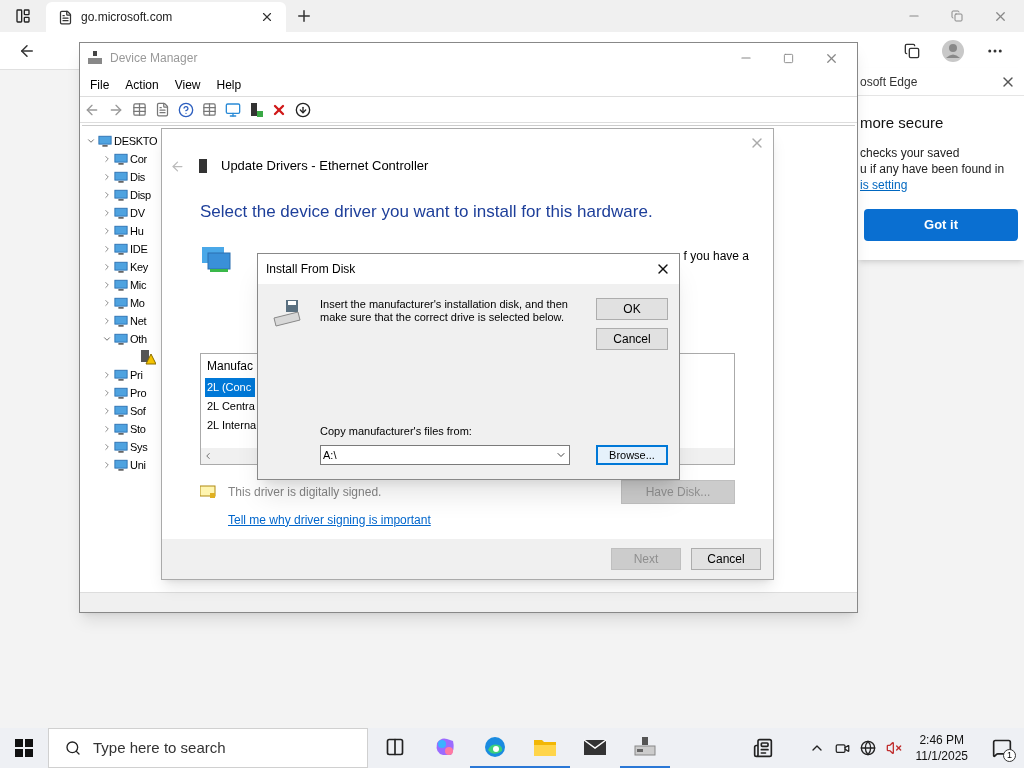 The height and width of the screenshot is (768, 1024). Describe the element at coordinates (95, 58) in the screenshot. I see `app-icon` at that location.